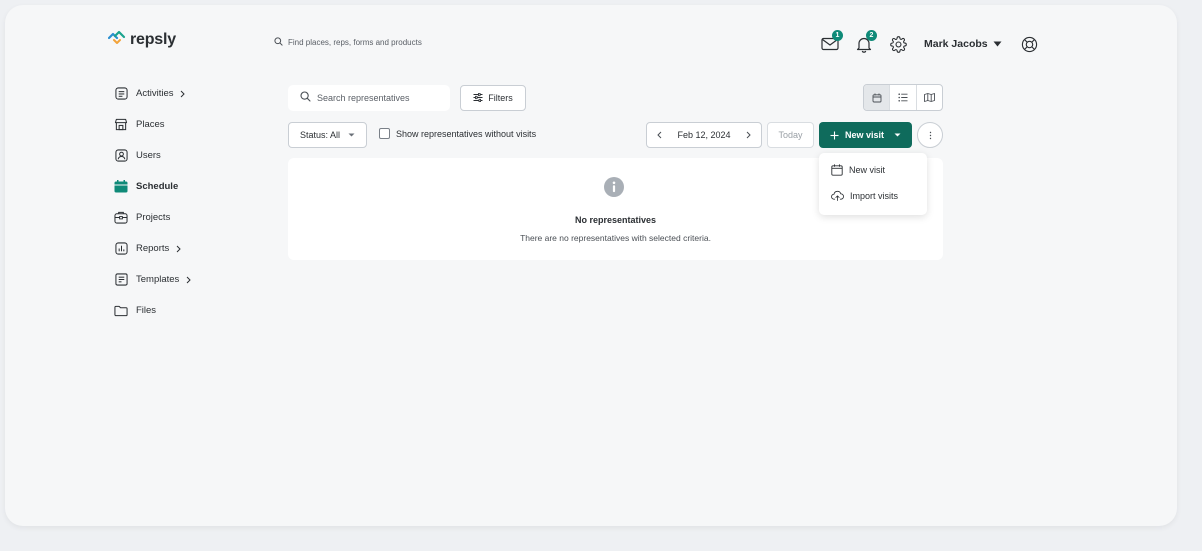 The height and width of the screenshot is (551, 1202). Describe the element at coordinates (116, 39) in the screenshot. I see `repsly-logo-icon` at that location.